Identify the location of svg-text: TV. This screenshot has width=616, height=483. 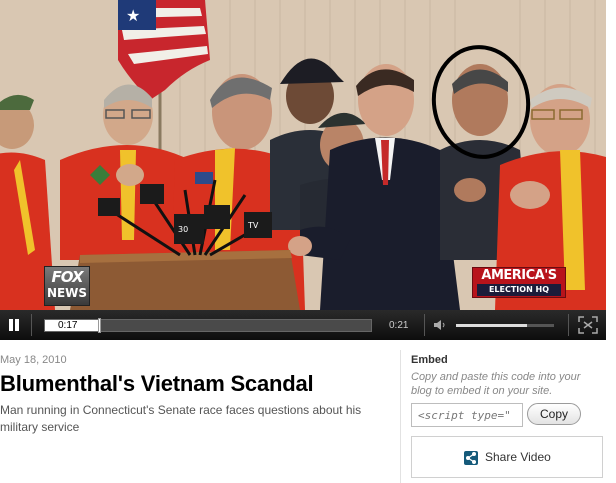
(253, 225).